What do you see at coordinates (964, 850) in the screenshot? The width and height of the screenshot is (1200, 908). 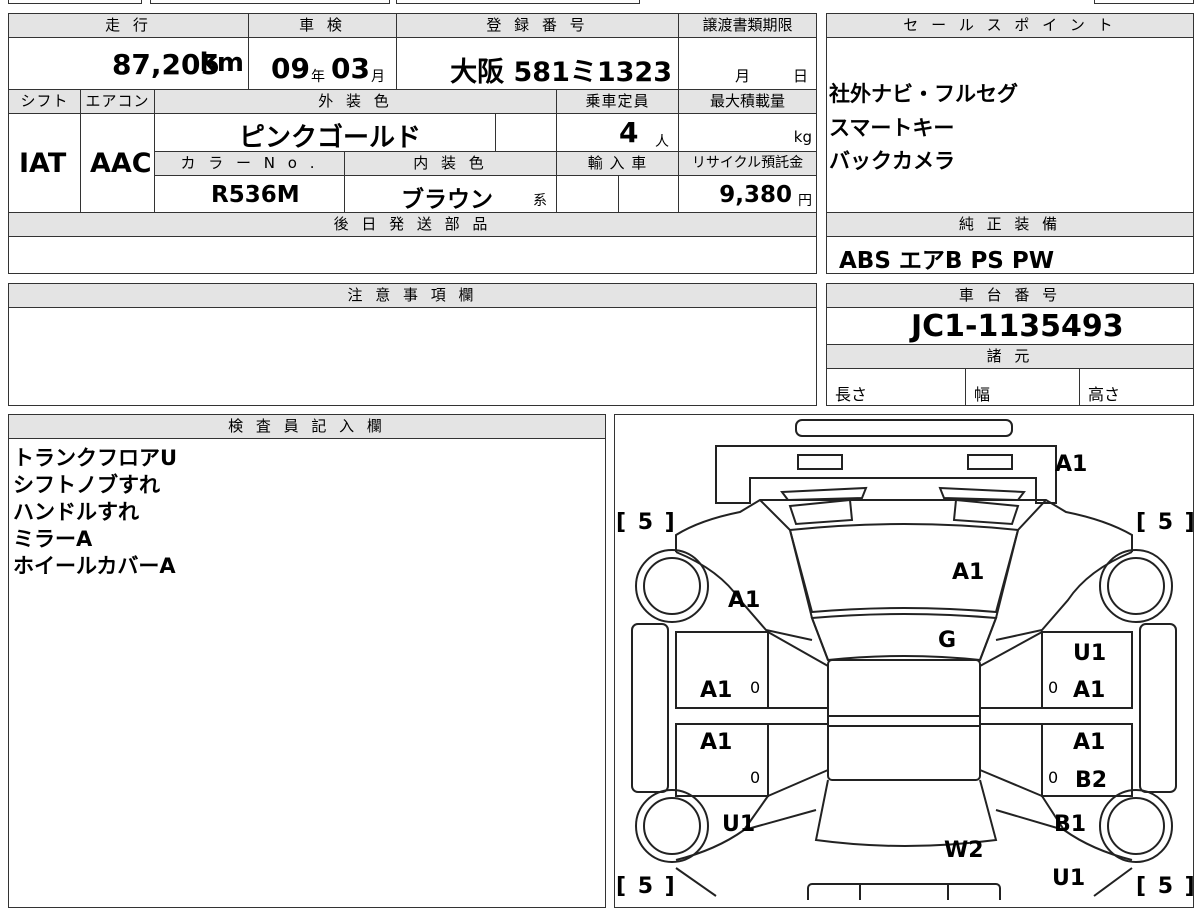 I see `roof-rear-grade: W2` at bounding box center [964, 850].